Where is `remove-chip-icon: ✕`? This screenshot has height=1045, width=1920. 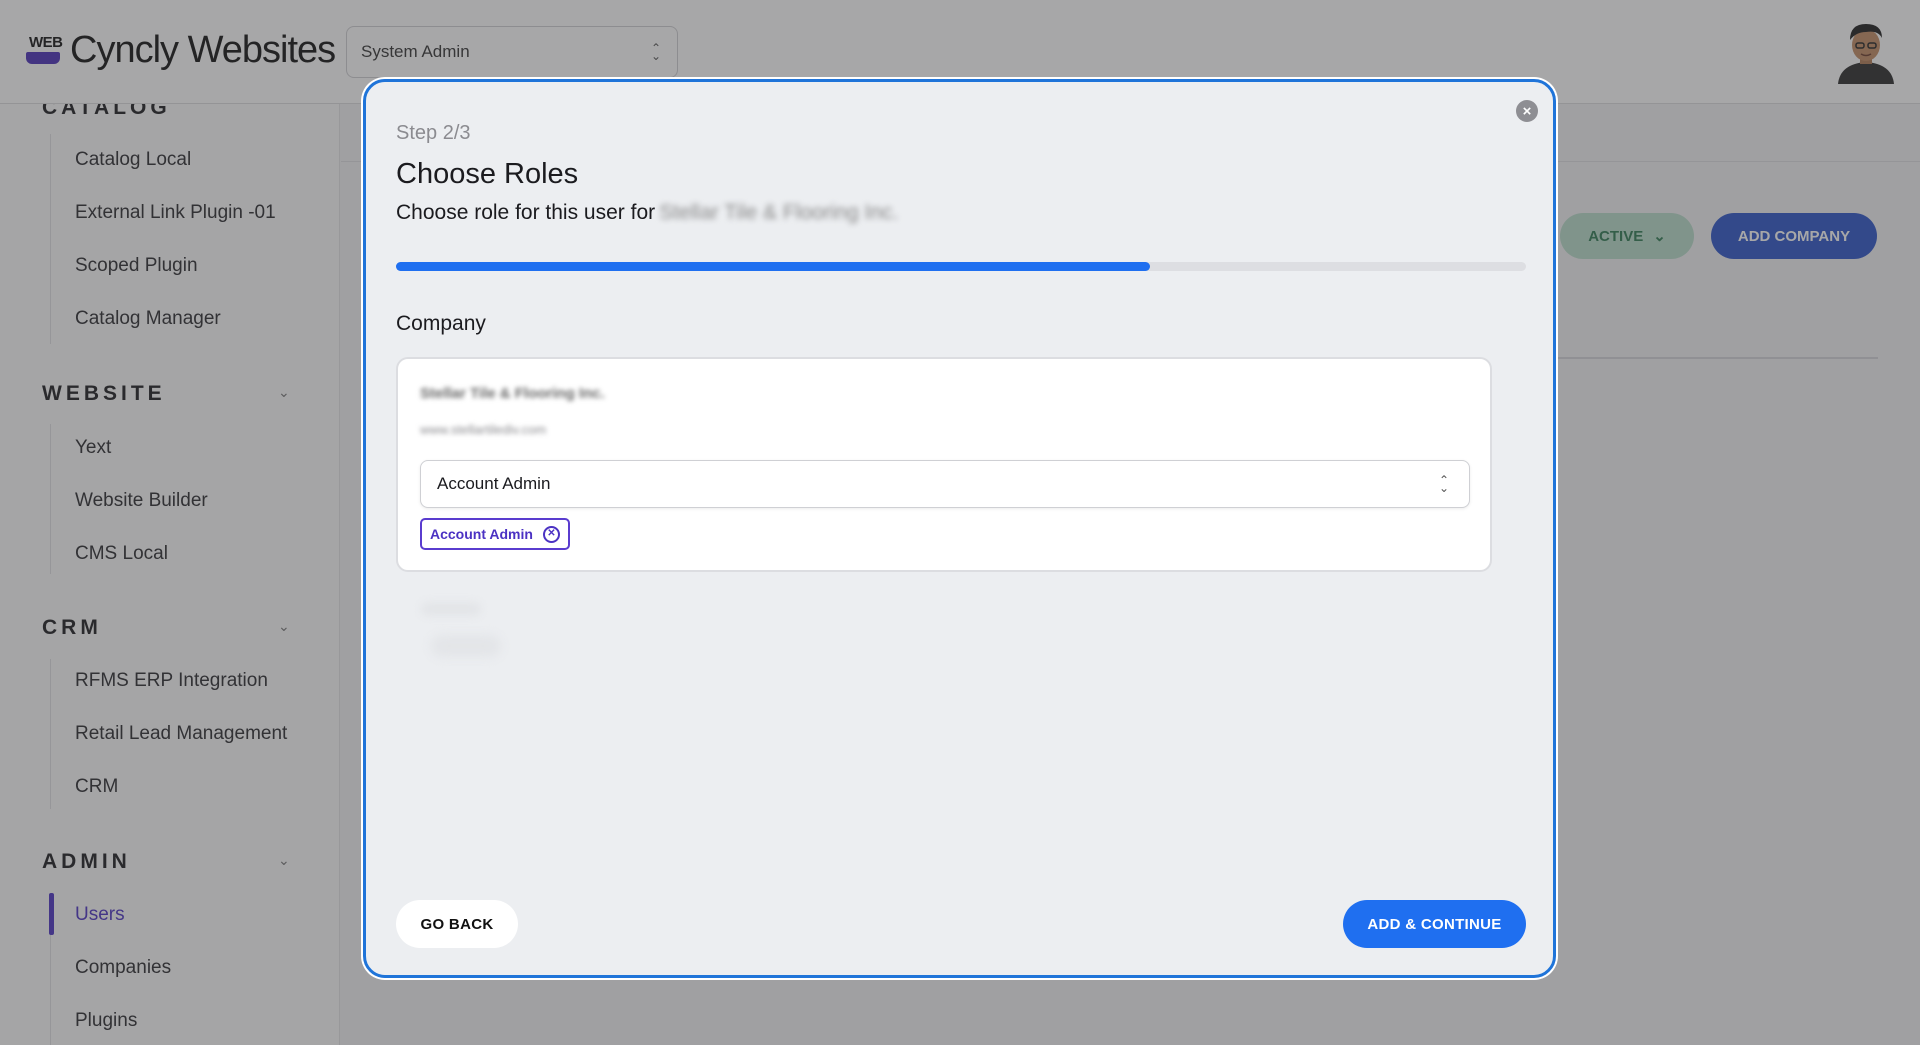 remove-chip-icon: ✕ is located at coordinates (551, 534).